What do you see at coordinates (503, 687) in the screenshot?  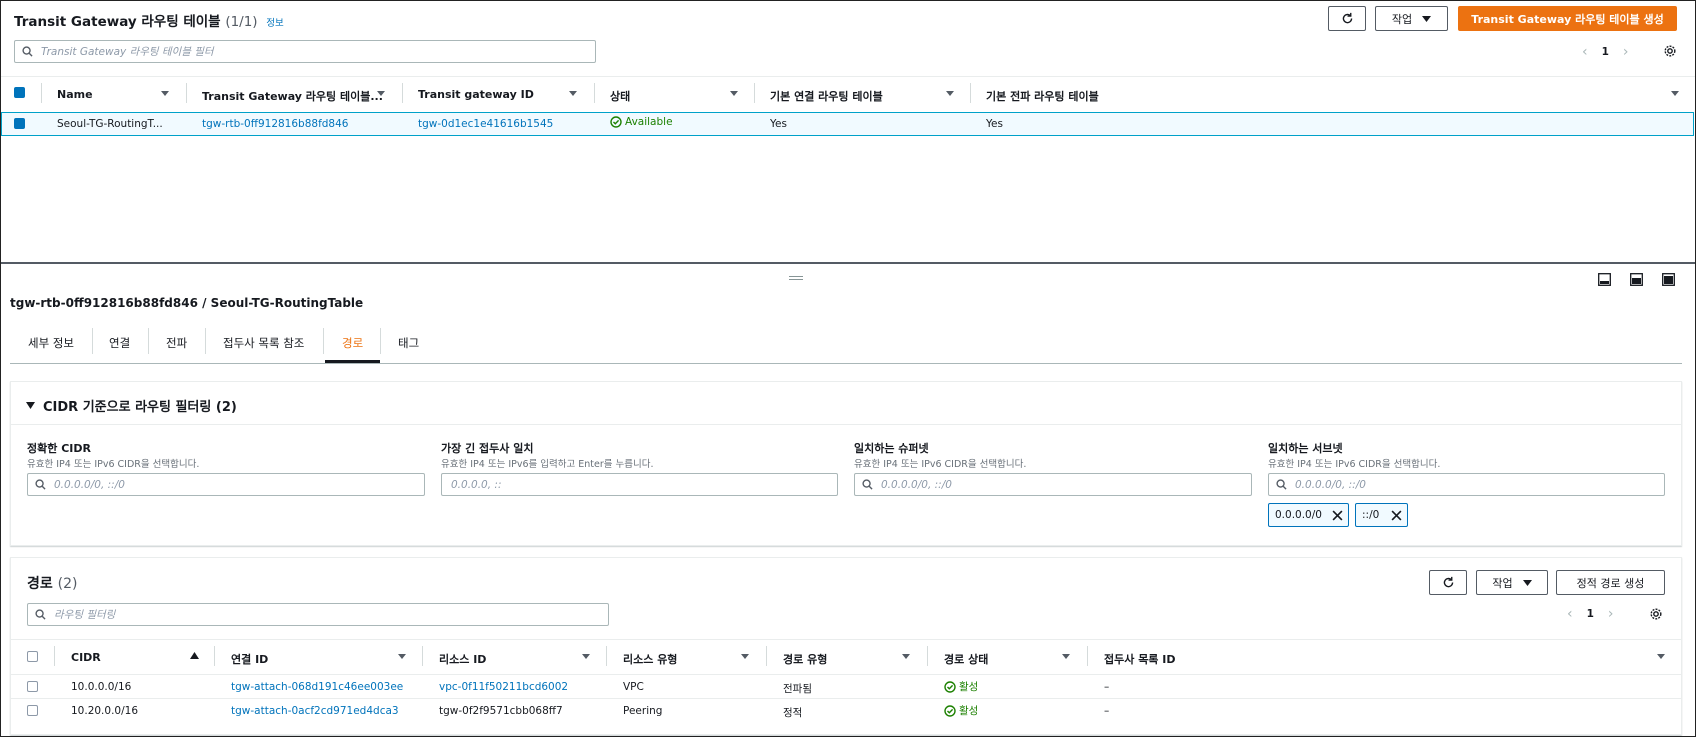 I see `route-resource-link: vpc-0f11f50211bcd6002` at bounding box center [503, 687].